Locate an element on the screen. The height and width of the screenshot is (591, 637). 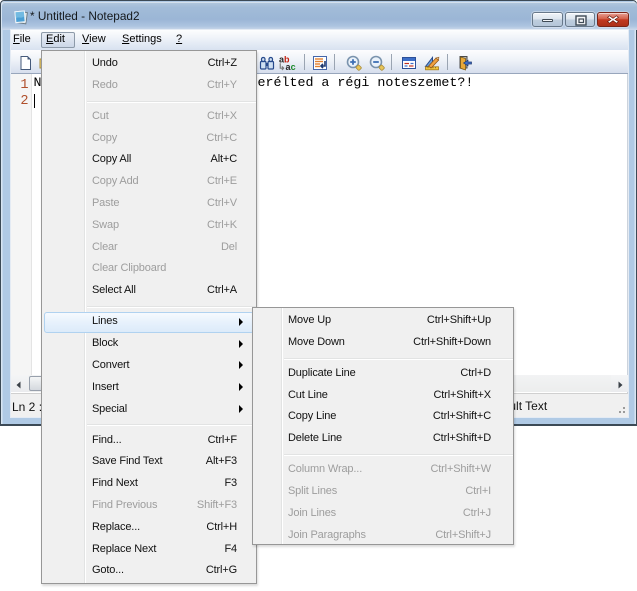
svg-text: ↳ac is located at coordinates (287, 66).